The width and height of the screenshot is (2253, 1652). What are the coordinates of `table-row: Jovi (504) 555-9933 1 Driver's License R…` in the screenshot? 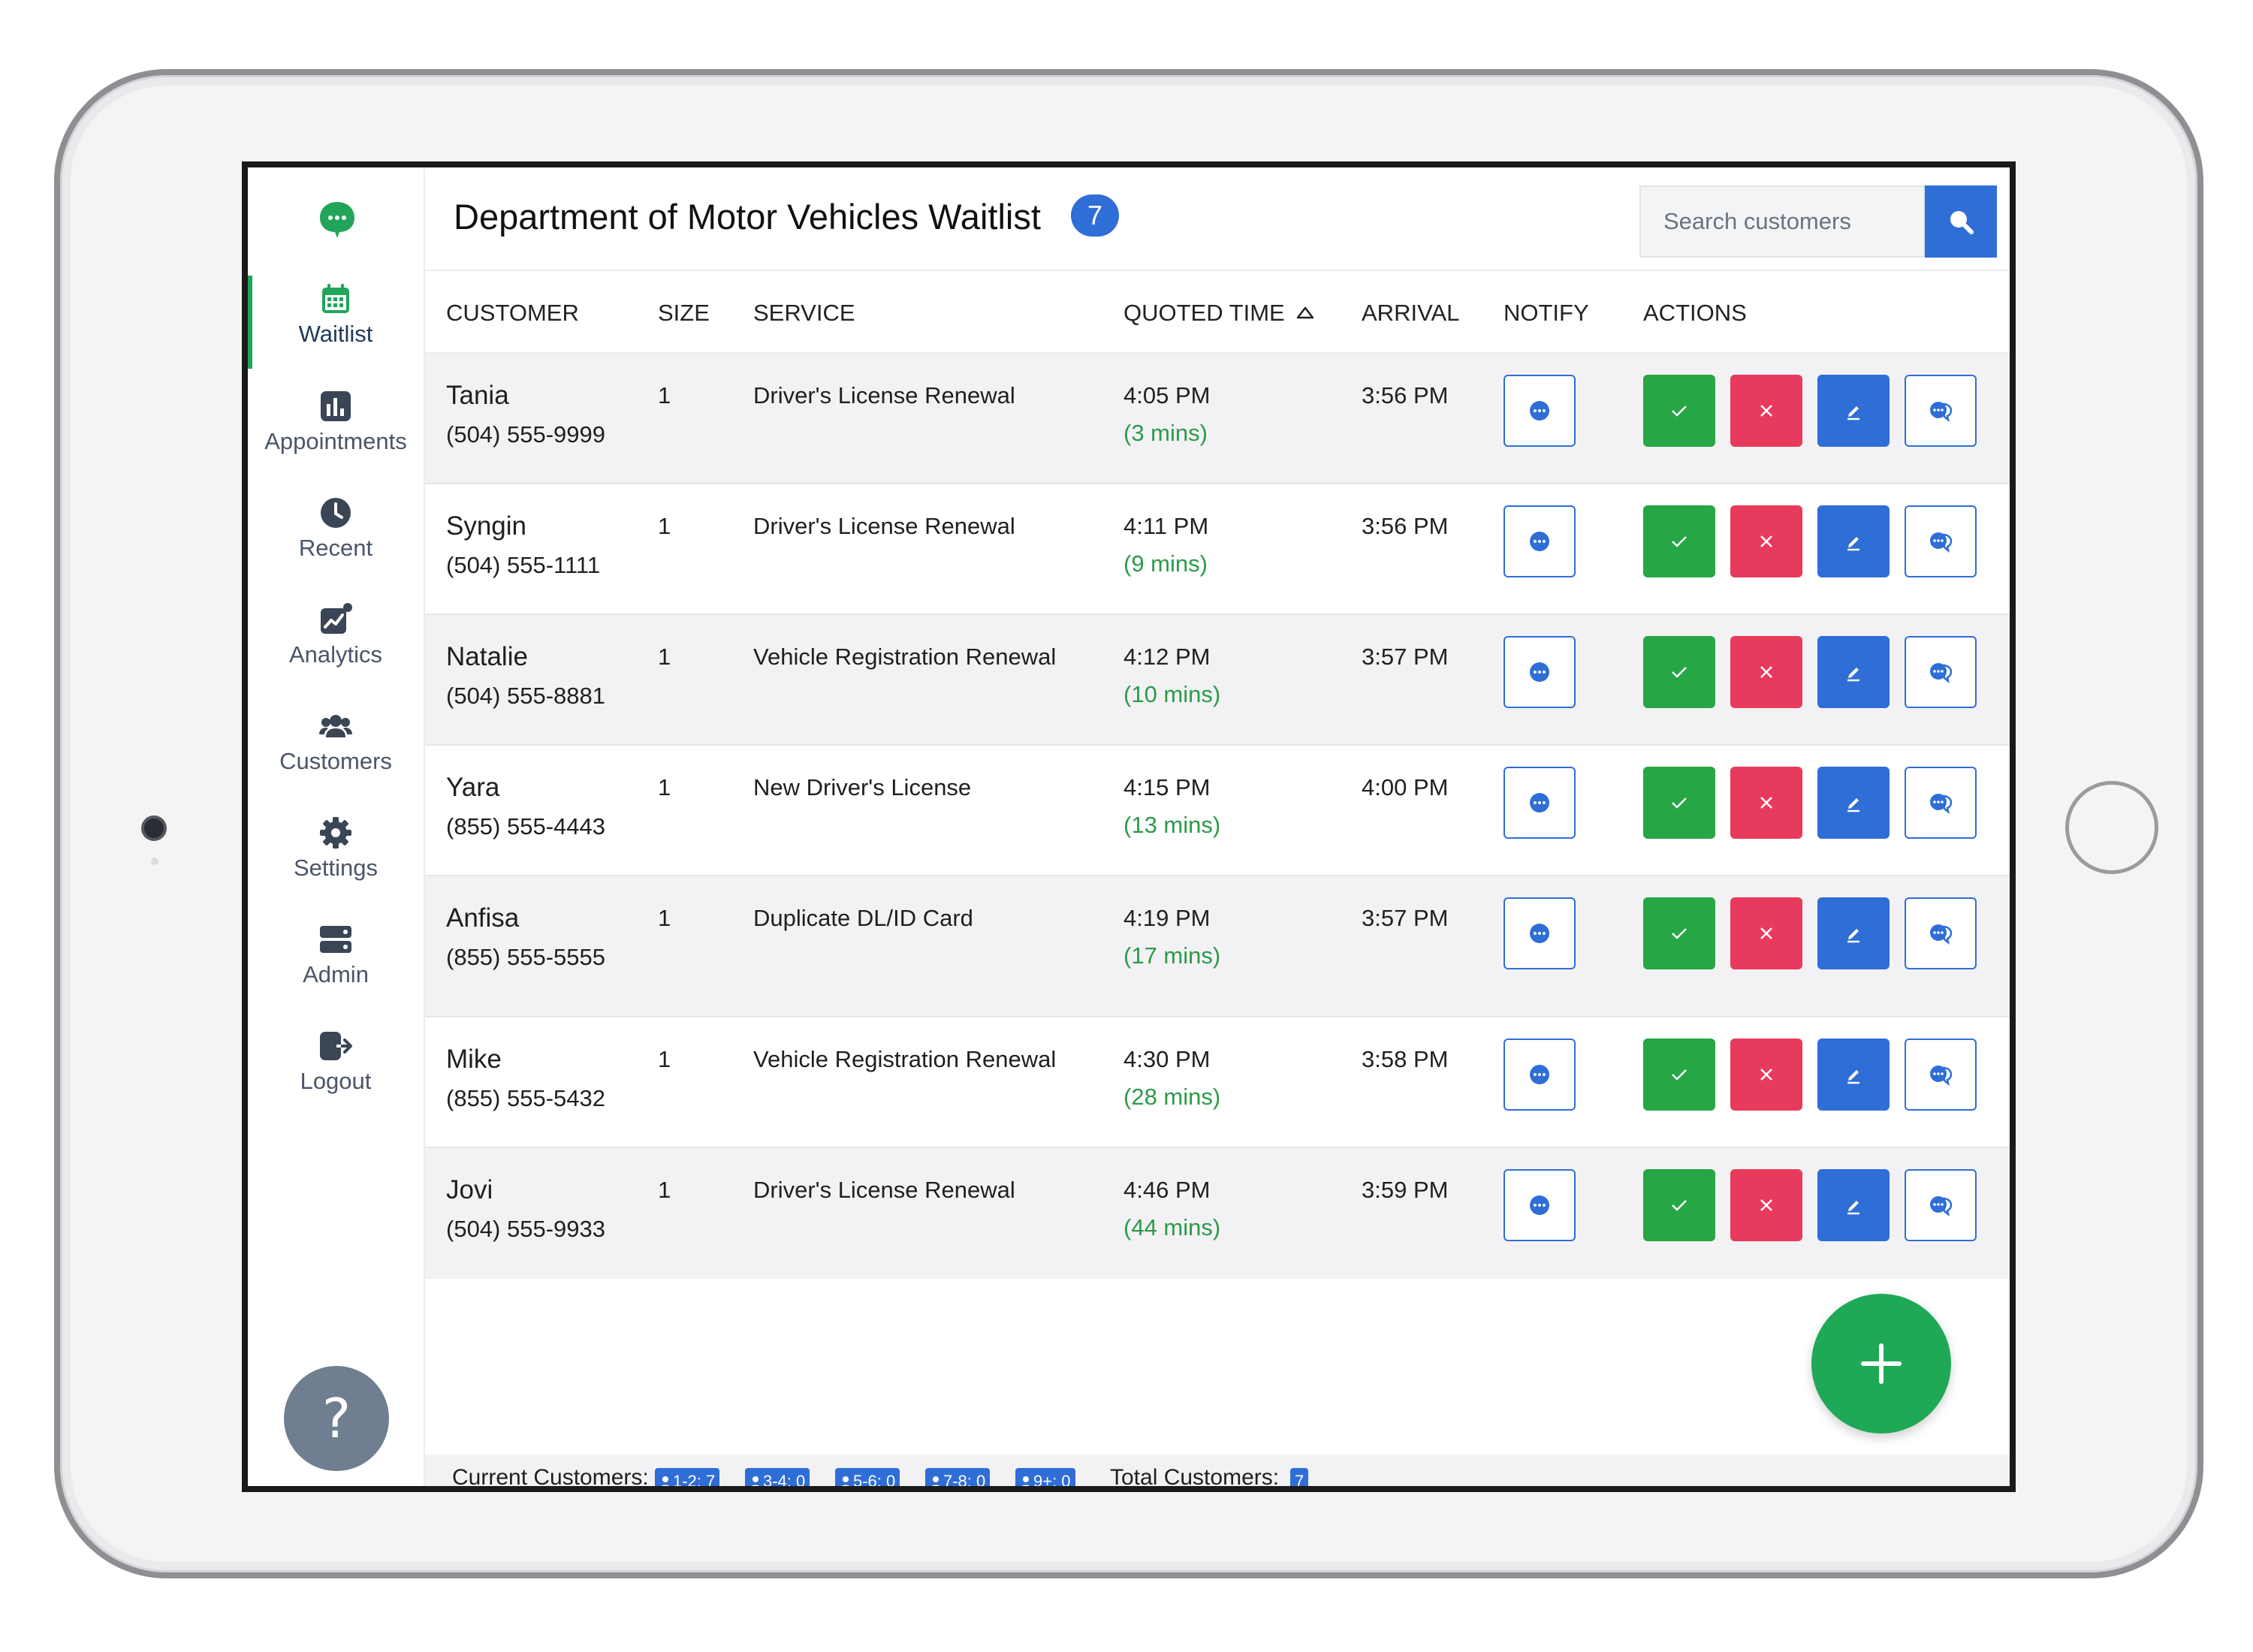 It's located at (1217, 1213).